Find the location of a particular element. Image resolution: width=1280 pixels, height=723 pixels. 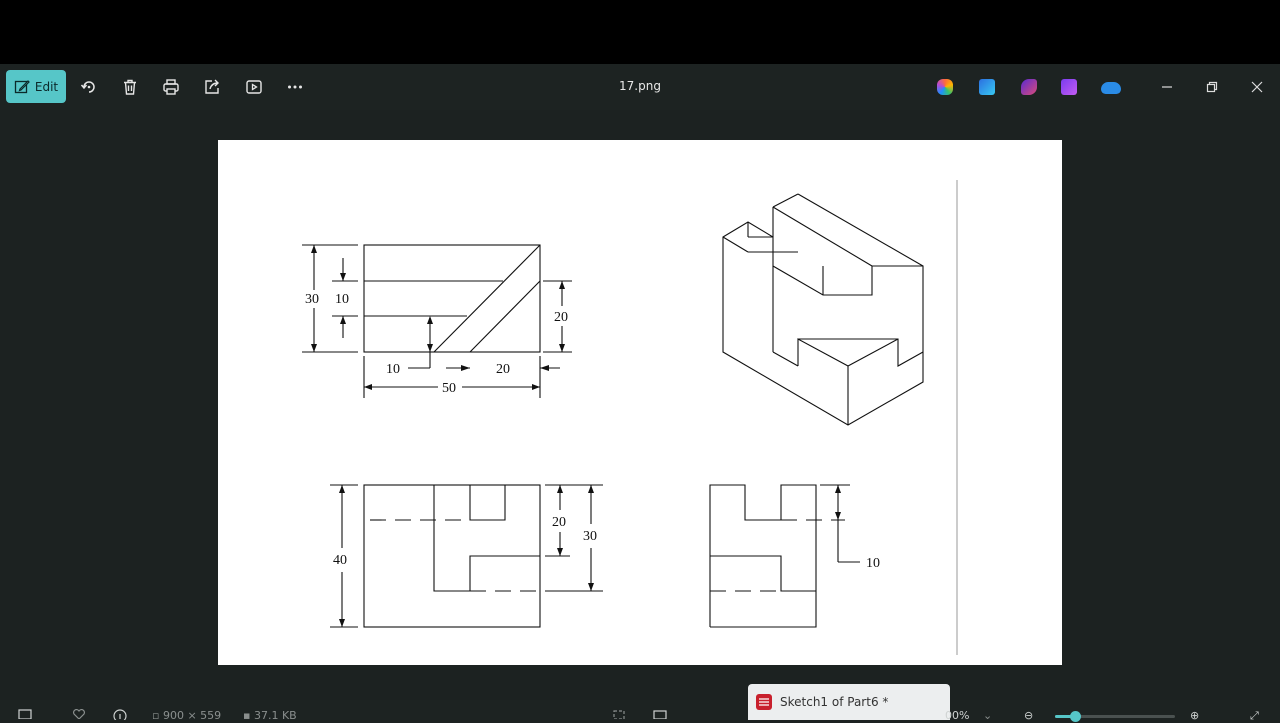

close-button is located at coordinates (1257, 87).